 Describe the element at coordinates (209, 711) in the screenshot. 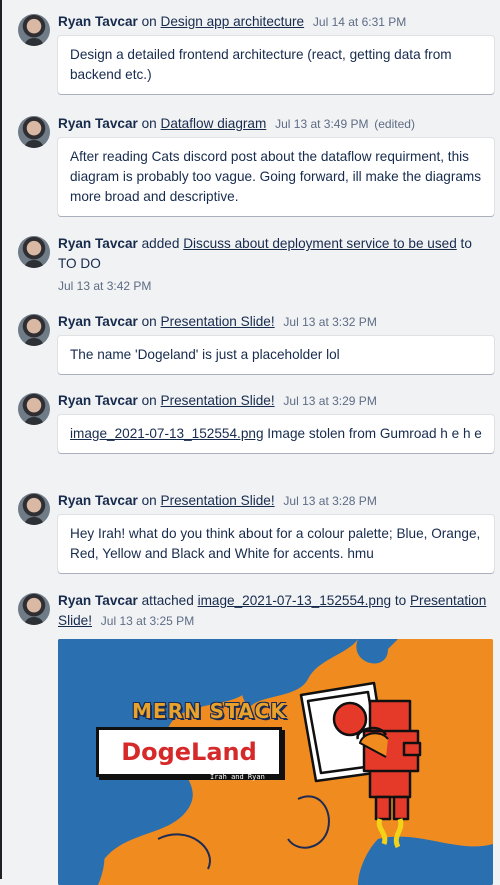

I see `thumbnail-heading: MERN STACK` at that location.